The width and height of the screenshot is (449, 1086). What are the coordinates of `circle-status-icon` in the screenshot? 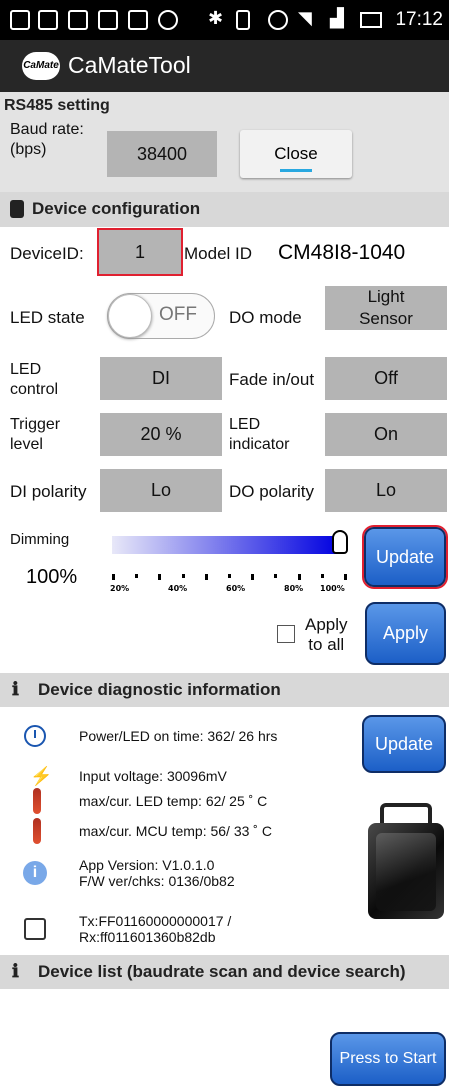 It's located at (168, 20).